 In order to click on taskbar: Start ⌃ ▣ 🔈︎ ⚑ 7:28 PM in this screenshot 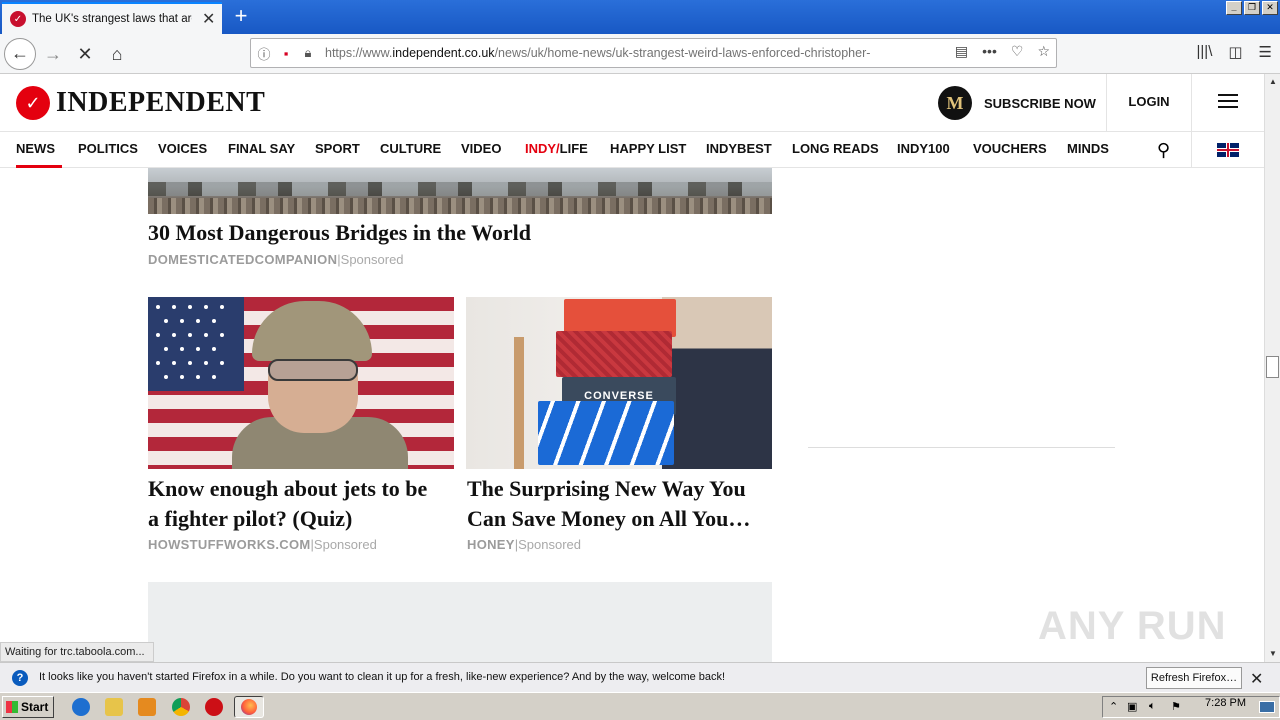, I will do `click(640, 706)`.